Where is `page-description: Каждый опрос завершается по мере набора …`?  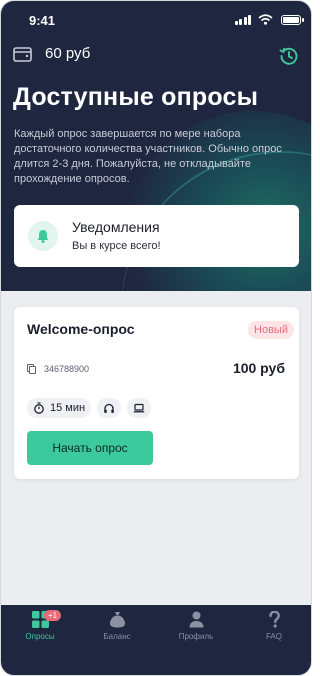
page-description: Каждый опрос завершается по мере набора … is located at coordinates (148, 156).